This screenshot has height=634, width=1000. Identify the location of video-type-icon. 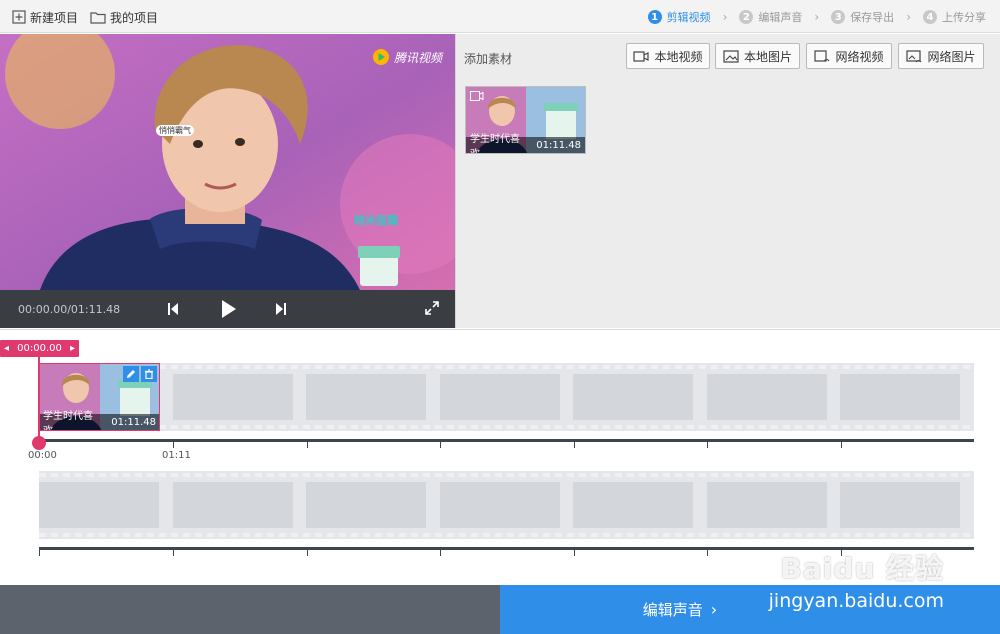
(477, 96).